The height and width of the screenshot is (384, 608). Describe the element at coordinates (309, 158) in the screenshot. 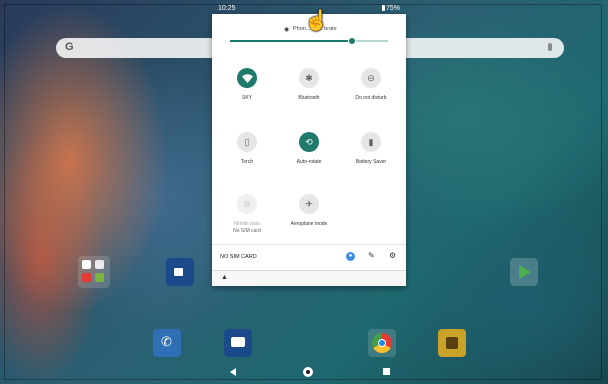

I see `tile-auto-rotate: ⟲ Auto-rotate` at that location.